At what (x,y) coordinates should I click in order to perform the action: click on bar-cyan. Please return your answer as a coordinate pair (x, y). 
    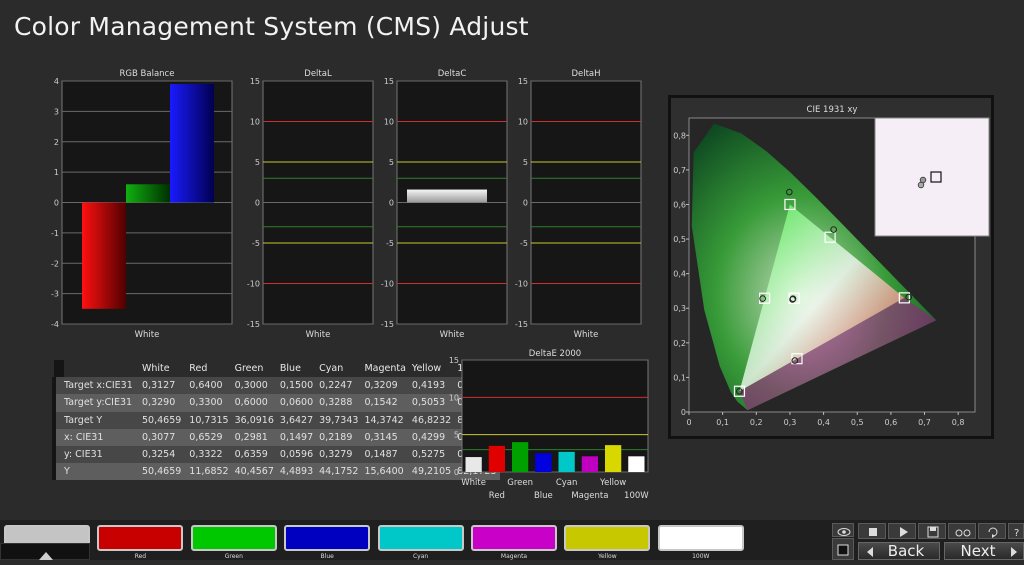
    Looking at the image, I should click on (566, 461).